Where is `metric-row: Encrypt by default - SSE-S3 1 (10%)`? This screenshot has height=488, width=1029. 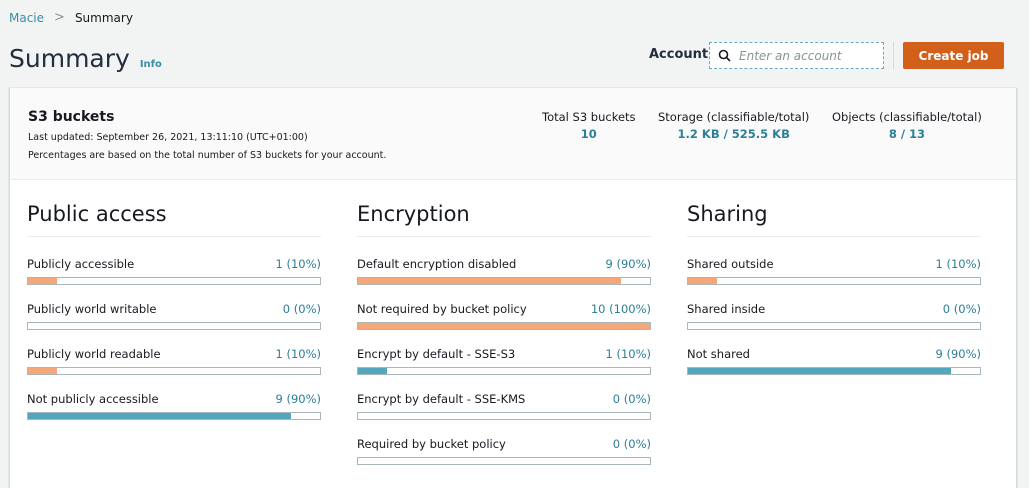 metric-row: Encrypt by default - SSE-S3 1 (10%) is located at coordinates (504, 361).